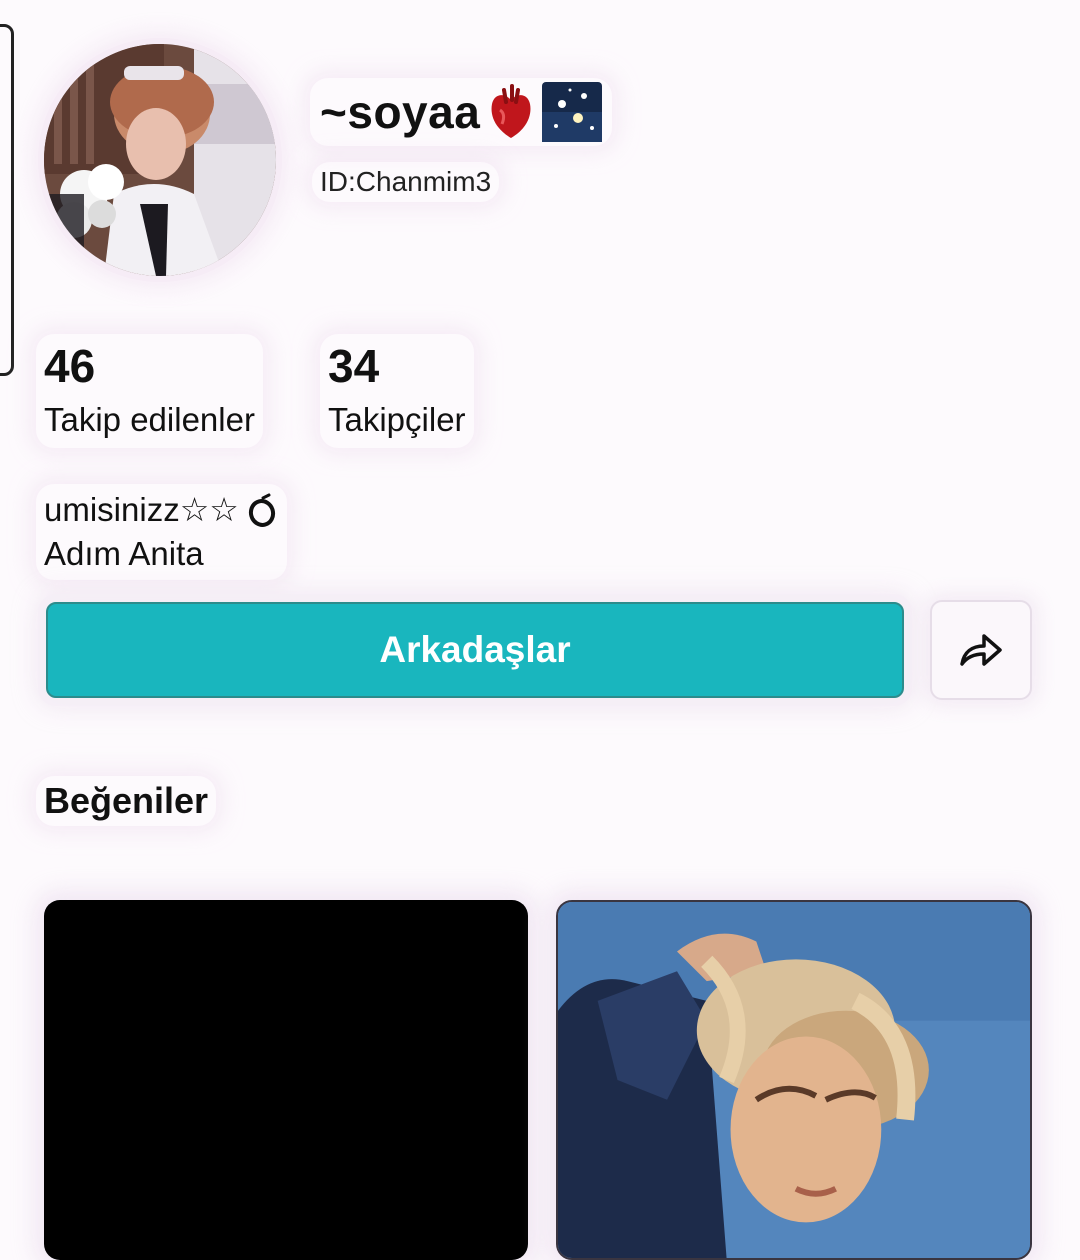  I want to click on avatar, so click(160, 160).